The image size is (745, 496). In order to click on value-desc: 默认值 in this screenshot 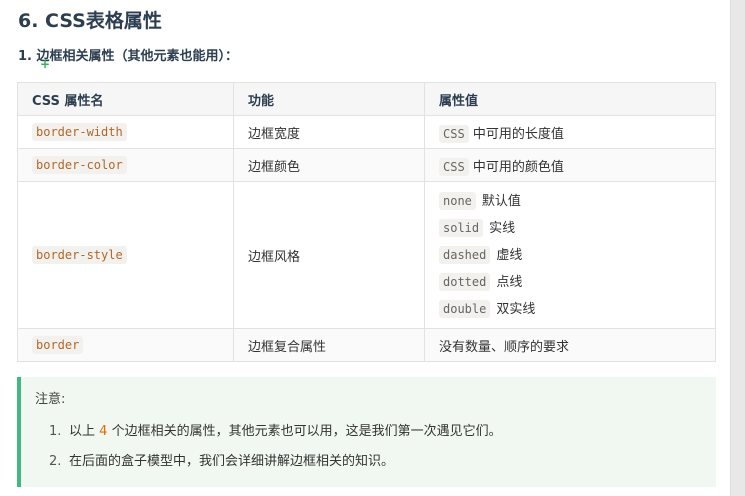, I will do `click(501, 201)`.